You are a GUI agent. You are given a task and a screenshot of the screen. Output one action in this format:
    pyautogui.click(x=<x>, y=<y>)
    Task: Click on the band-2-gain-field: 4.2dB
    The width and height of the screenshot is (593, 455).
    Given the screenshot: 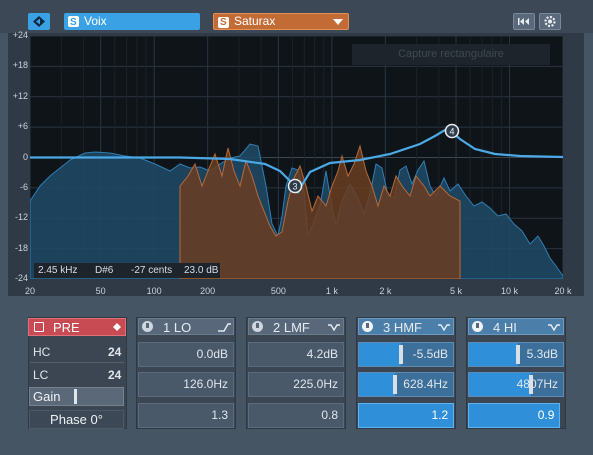 What is the action you would take?
    pyautogui.click(x=296, y=354)
    